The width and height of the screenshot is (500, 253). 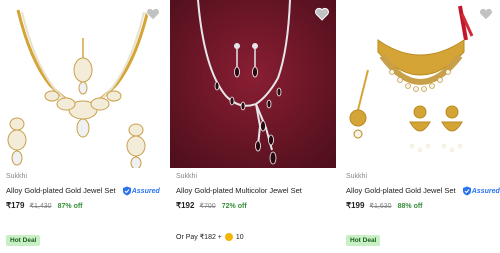 I want to click on product-price: ₹199, so click(x=355, y=205).